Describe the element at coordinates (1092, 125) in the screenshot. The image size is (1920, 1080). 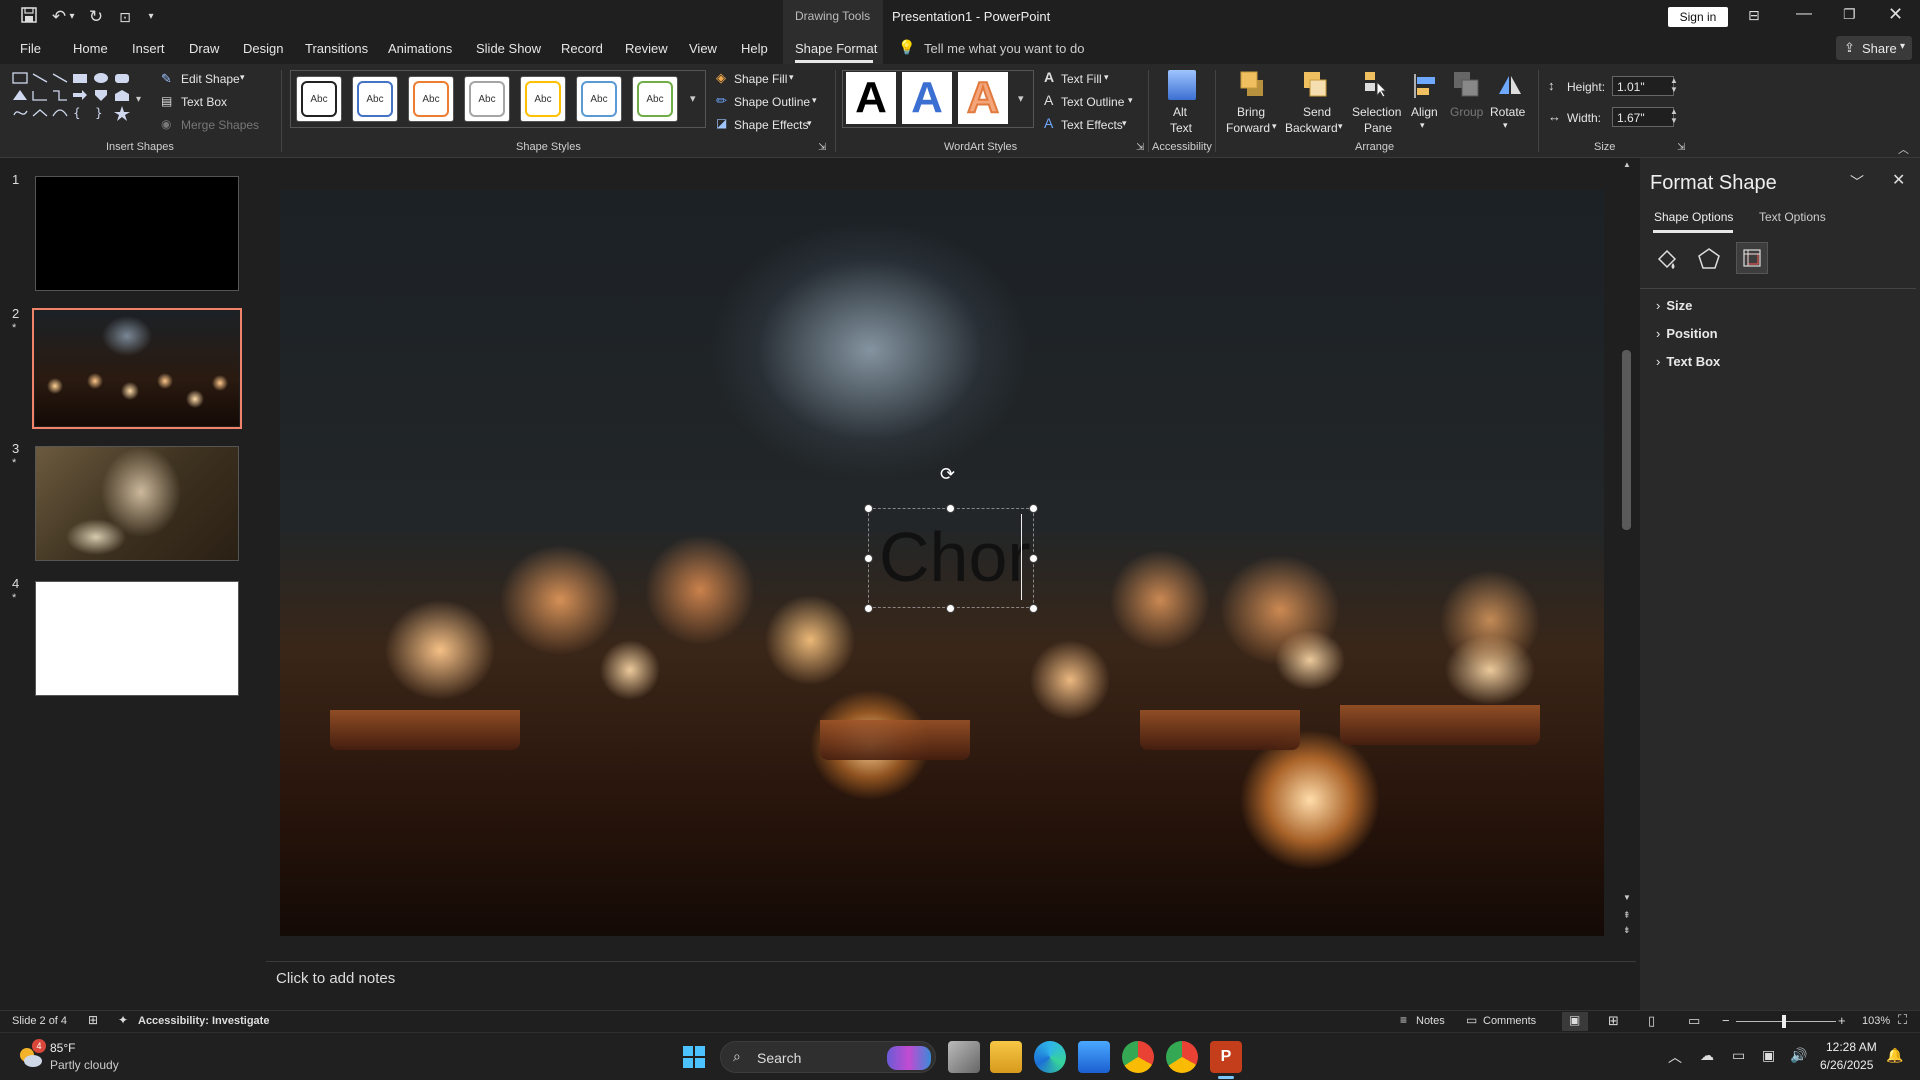
I see `text-effects-button: Text Effects` at that location.